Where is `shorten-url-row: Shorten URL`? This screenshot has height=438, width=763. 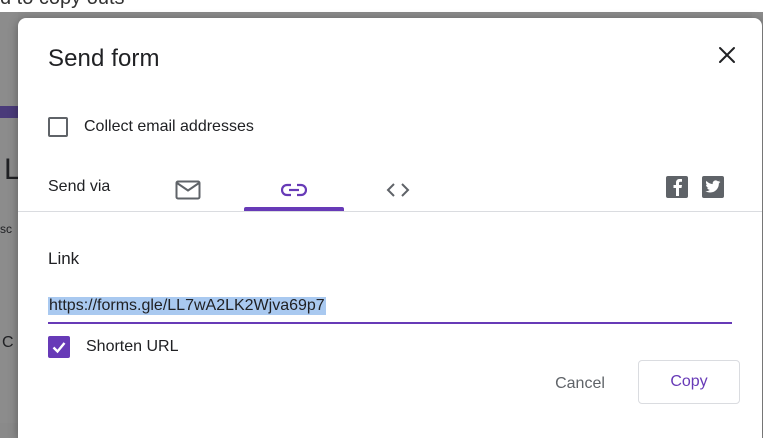
shorten-url-row: Shorten URL is located at coordinates (113, 347).